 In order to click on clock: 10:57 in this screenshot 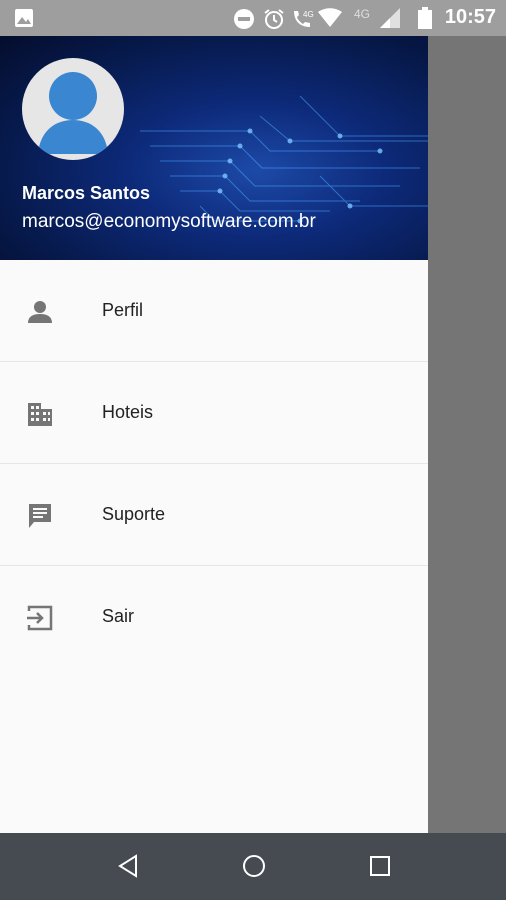, I will do `click(470, 17)`.